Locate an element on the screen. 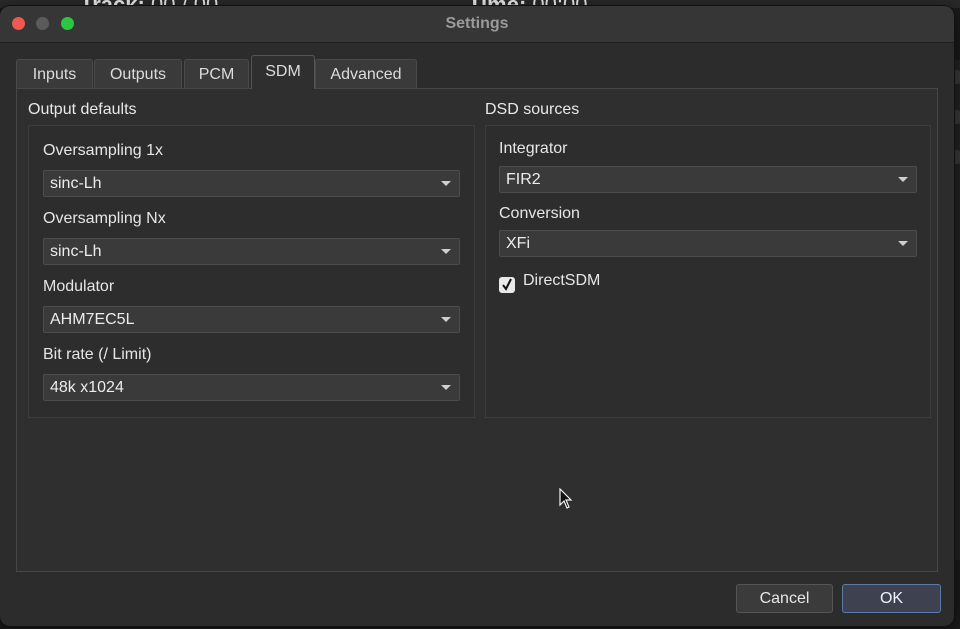  tab-sdm: SDM is located at coordinates (283, 72).